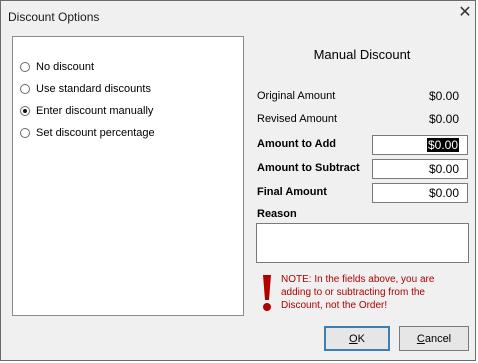 The image size is (478, 363). What do you see at coordinates (362, 54) in the screenshot?
I see `manual-discount-heading: Manual Discount` at bounding box center [362, 54].